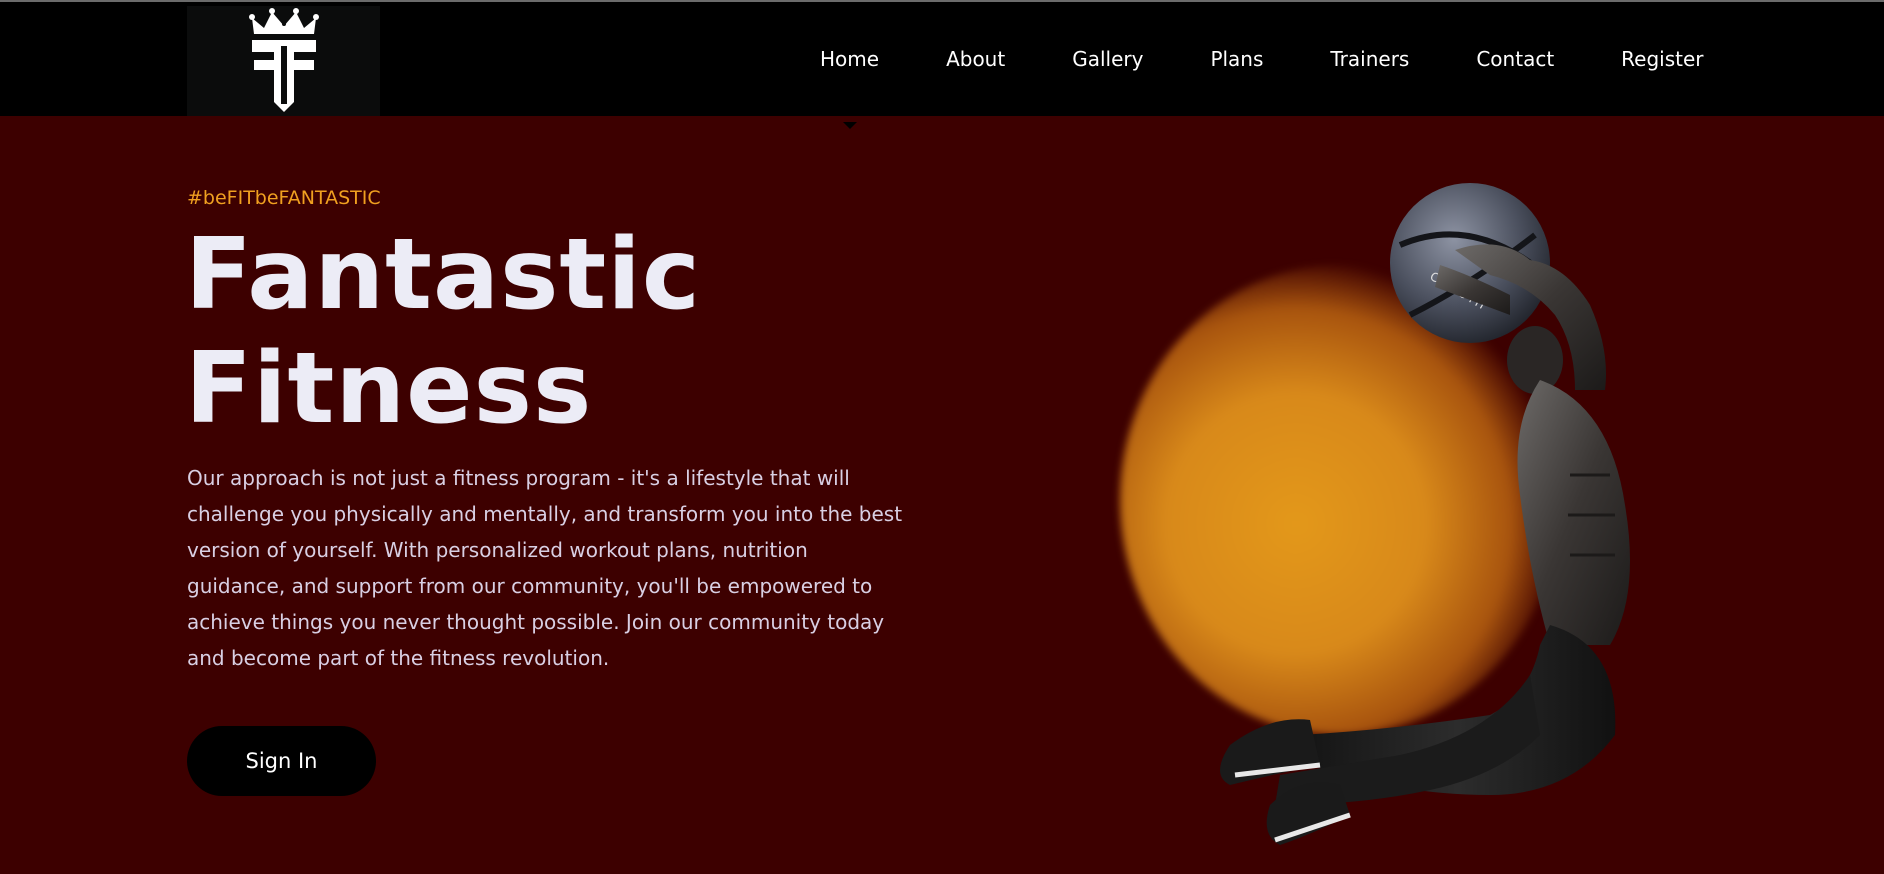 The height and width of the screenshot is (874, 1884). I want to click on sign-in-button: Sign In, so click(281, 761).